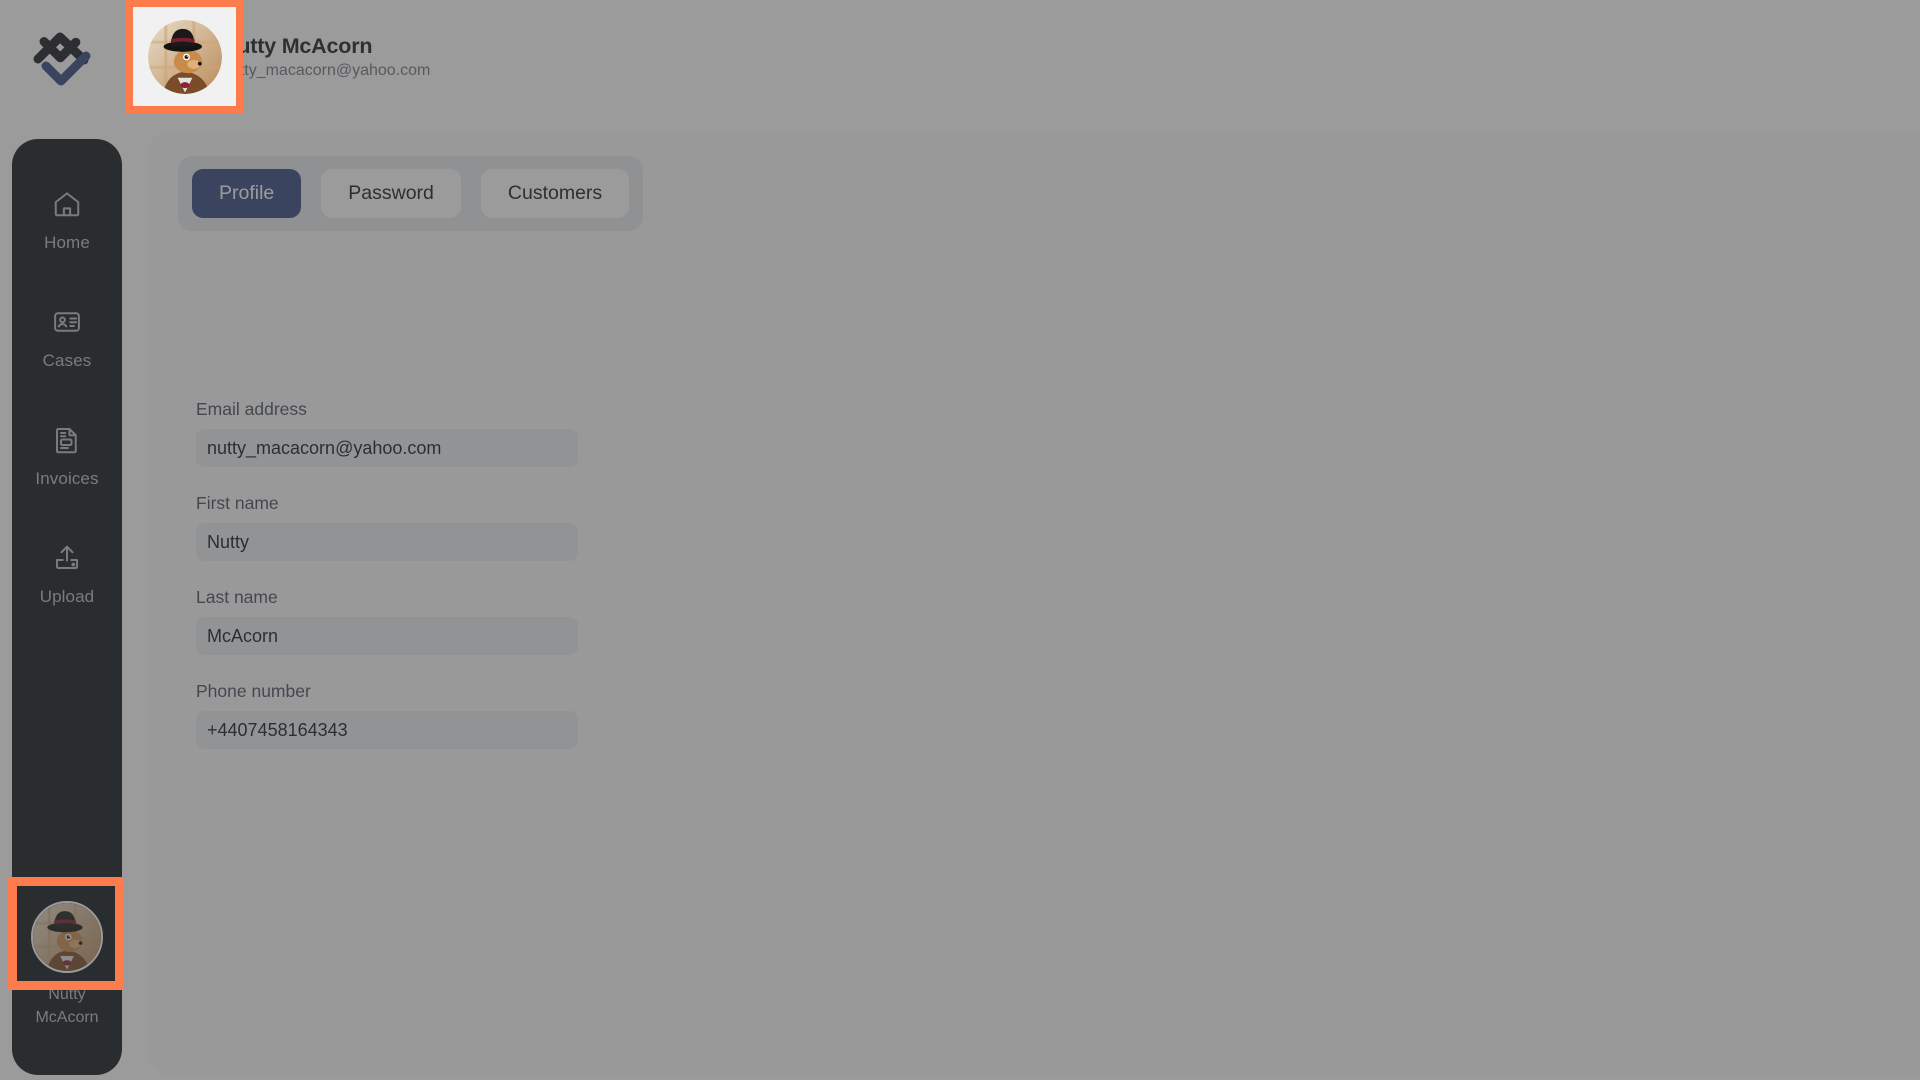 The height and width of the screenshot is (1080, 1920). I want to click on last-name-field-group: Last name, so click(387, 621).